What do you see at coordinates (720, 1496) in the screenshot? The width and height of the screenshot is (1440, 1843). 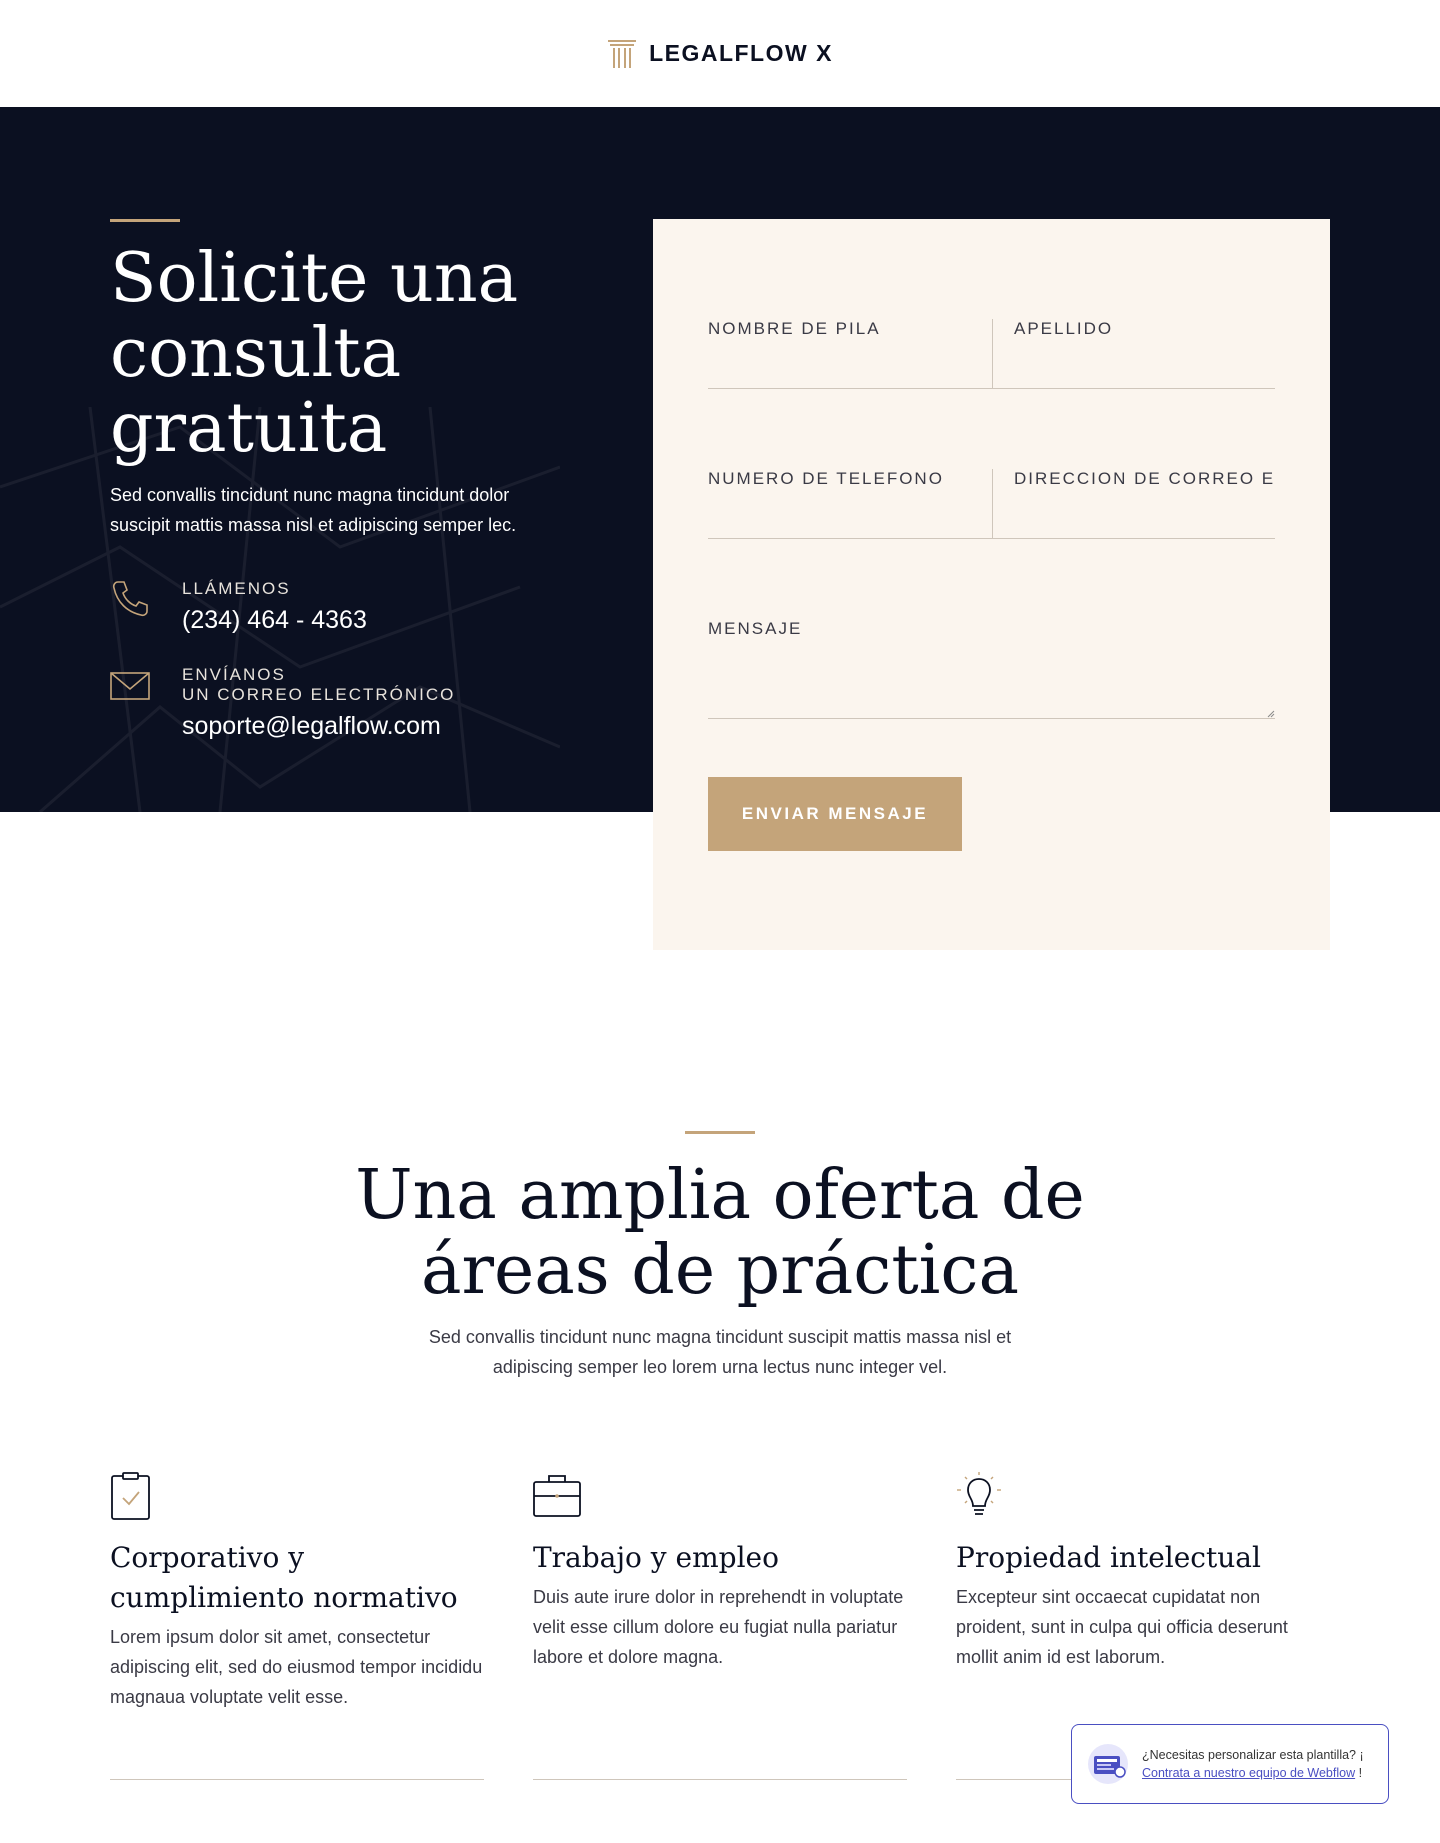 I see `briefcase-icon` at bounding box center [720, 1496].